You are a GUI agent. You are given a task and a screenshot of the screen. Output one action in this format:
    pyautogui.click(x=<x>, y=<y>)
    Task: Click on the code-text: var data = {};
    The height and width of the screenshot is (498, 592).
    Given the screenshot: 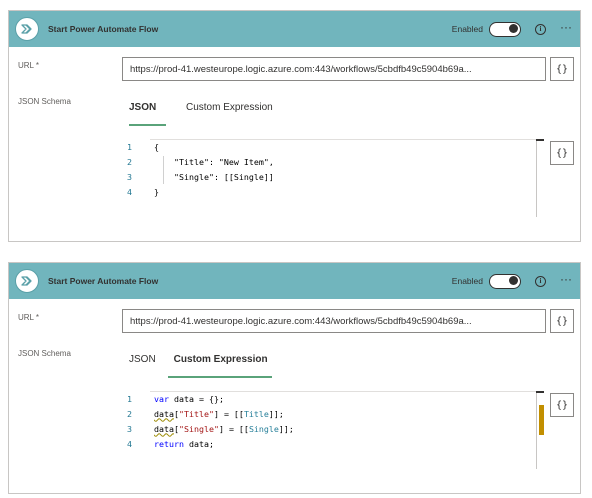 What is the action you would take?
    pyautogui.click(x=184, y=399)
    